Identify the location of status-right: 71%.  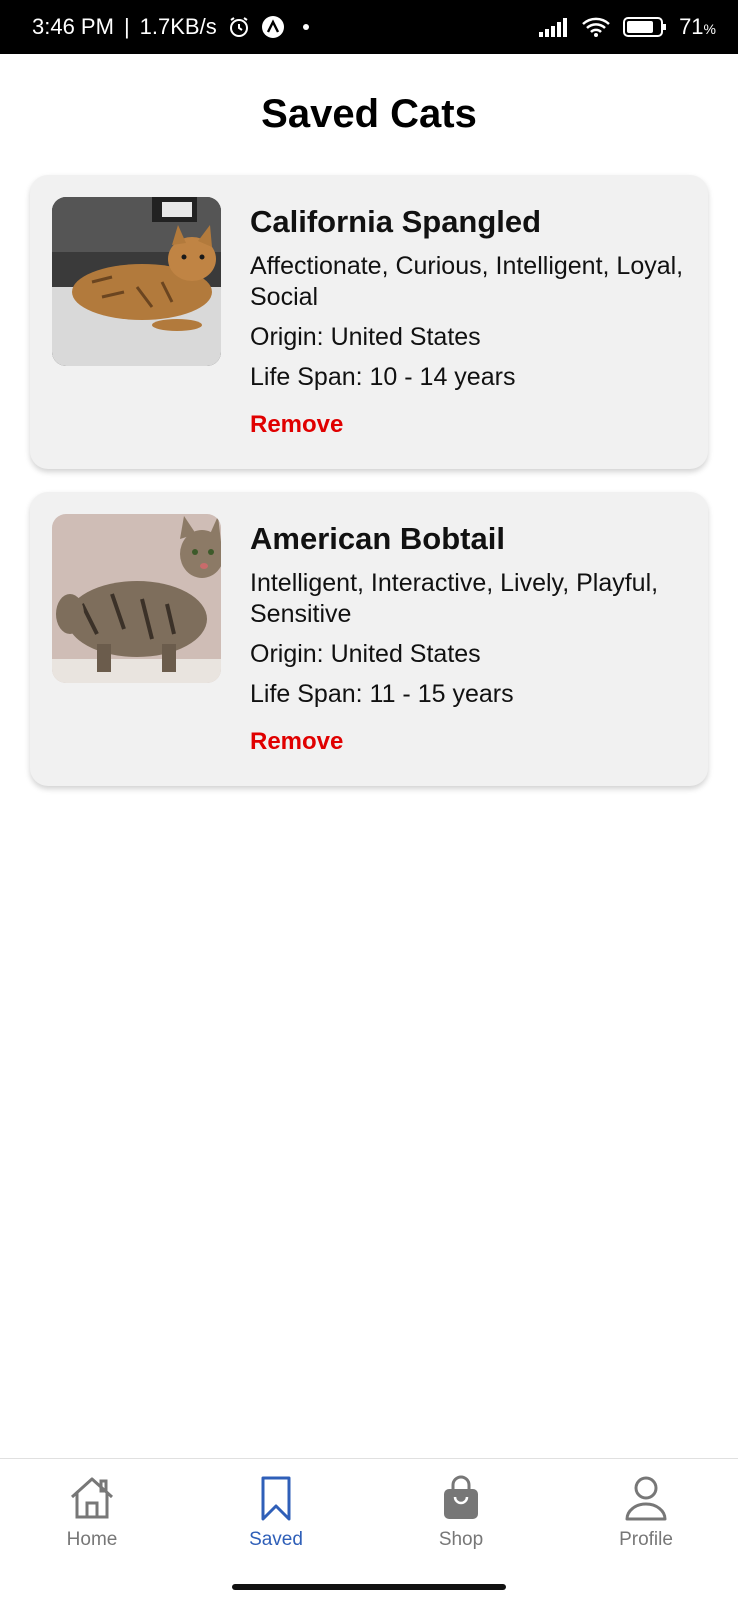
(627, 27).